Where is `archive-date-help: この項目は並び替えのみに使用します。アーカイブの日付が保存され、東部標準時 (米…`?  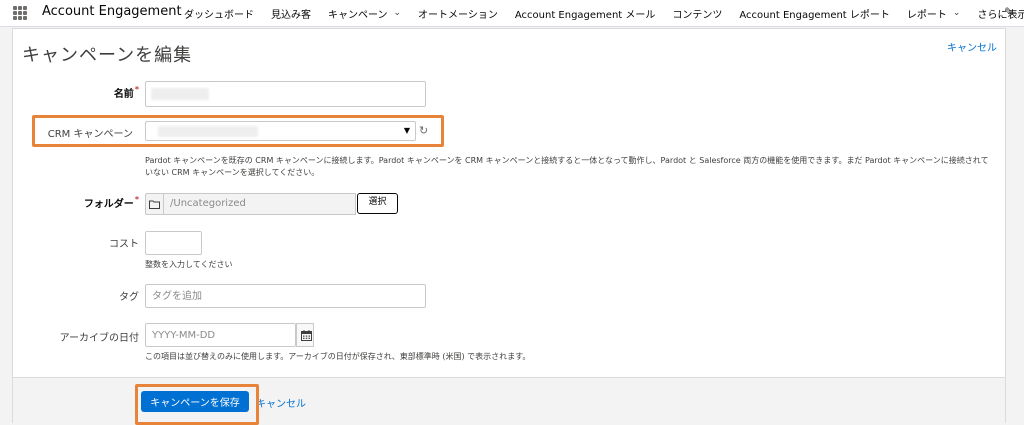 archive-date-help: この項目は並び替えのみに使用します。アーカイブの日付が保存され、東部標準時 (米… is located at coordinates (338, 356).